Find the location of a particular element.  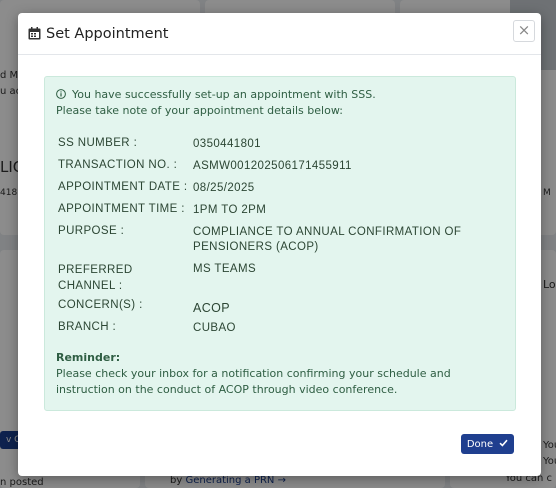

detail-label: PREFERRED CHANNEL : is located at coordinates (95, 278).